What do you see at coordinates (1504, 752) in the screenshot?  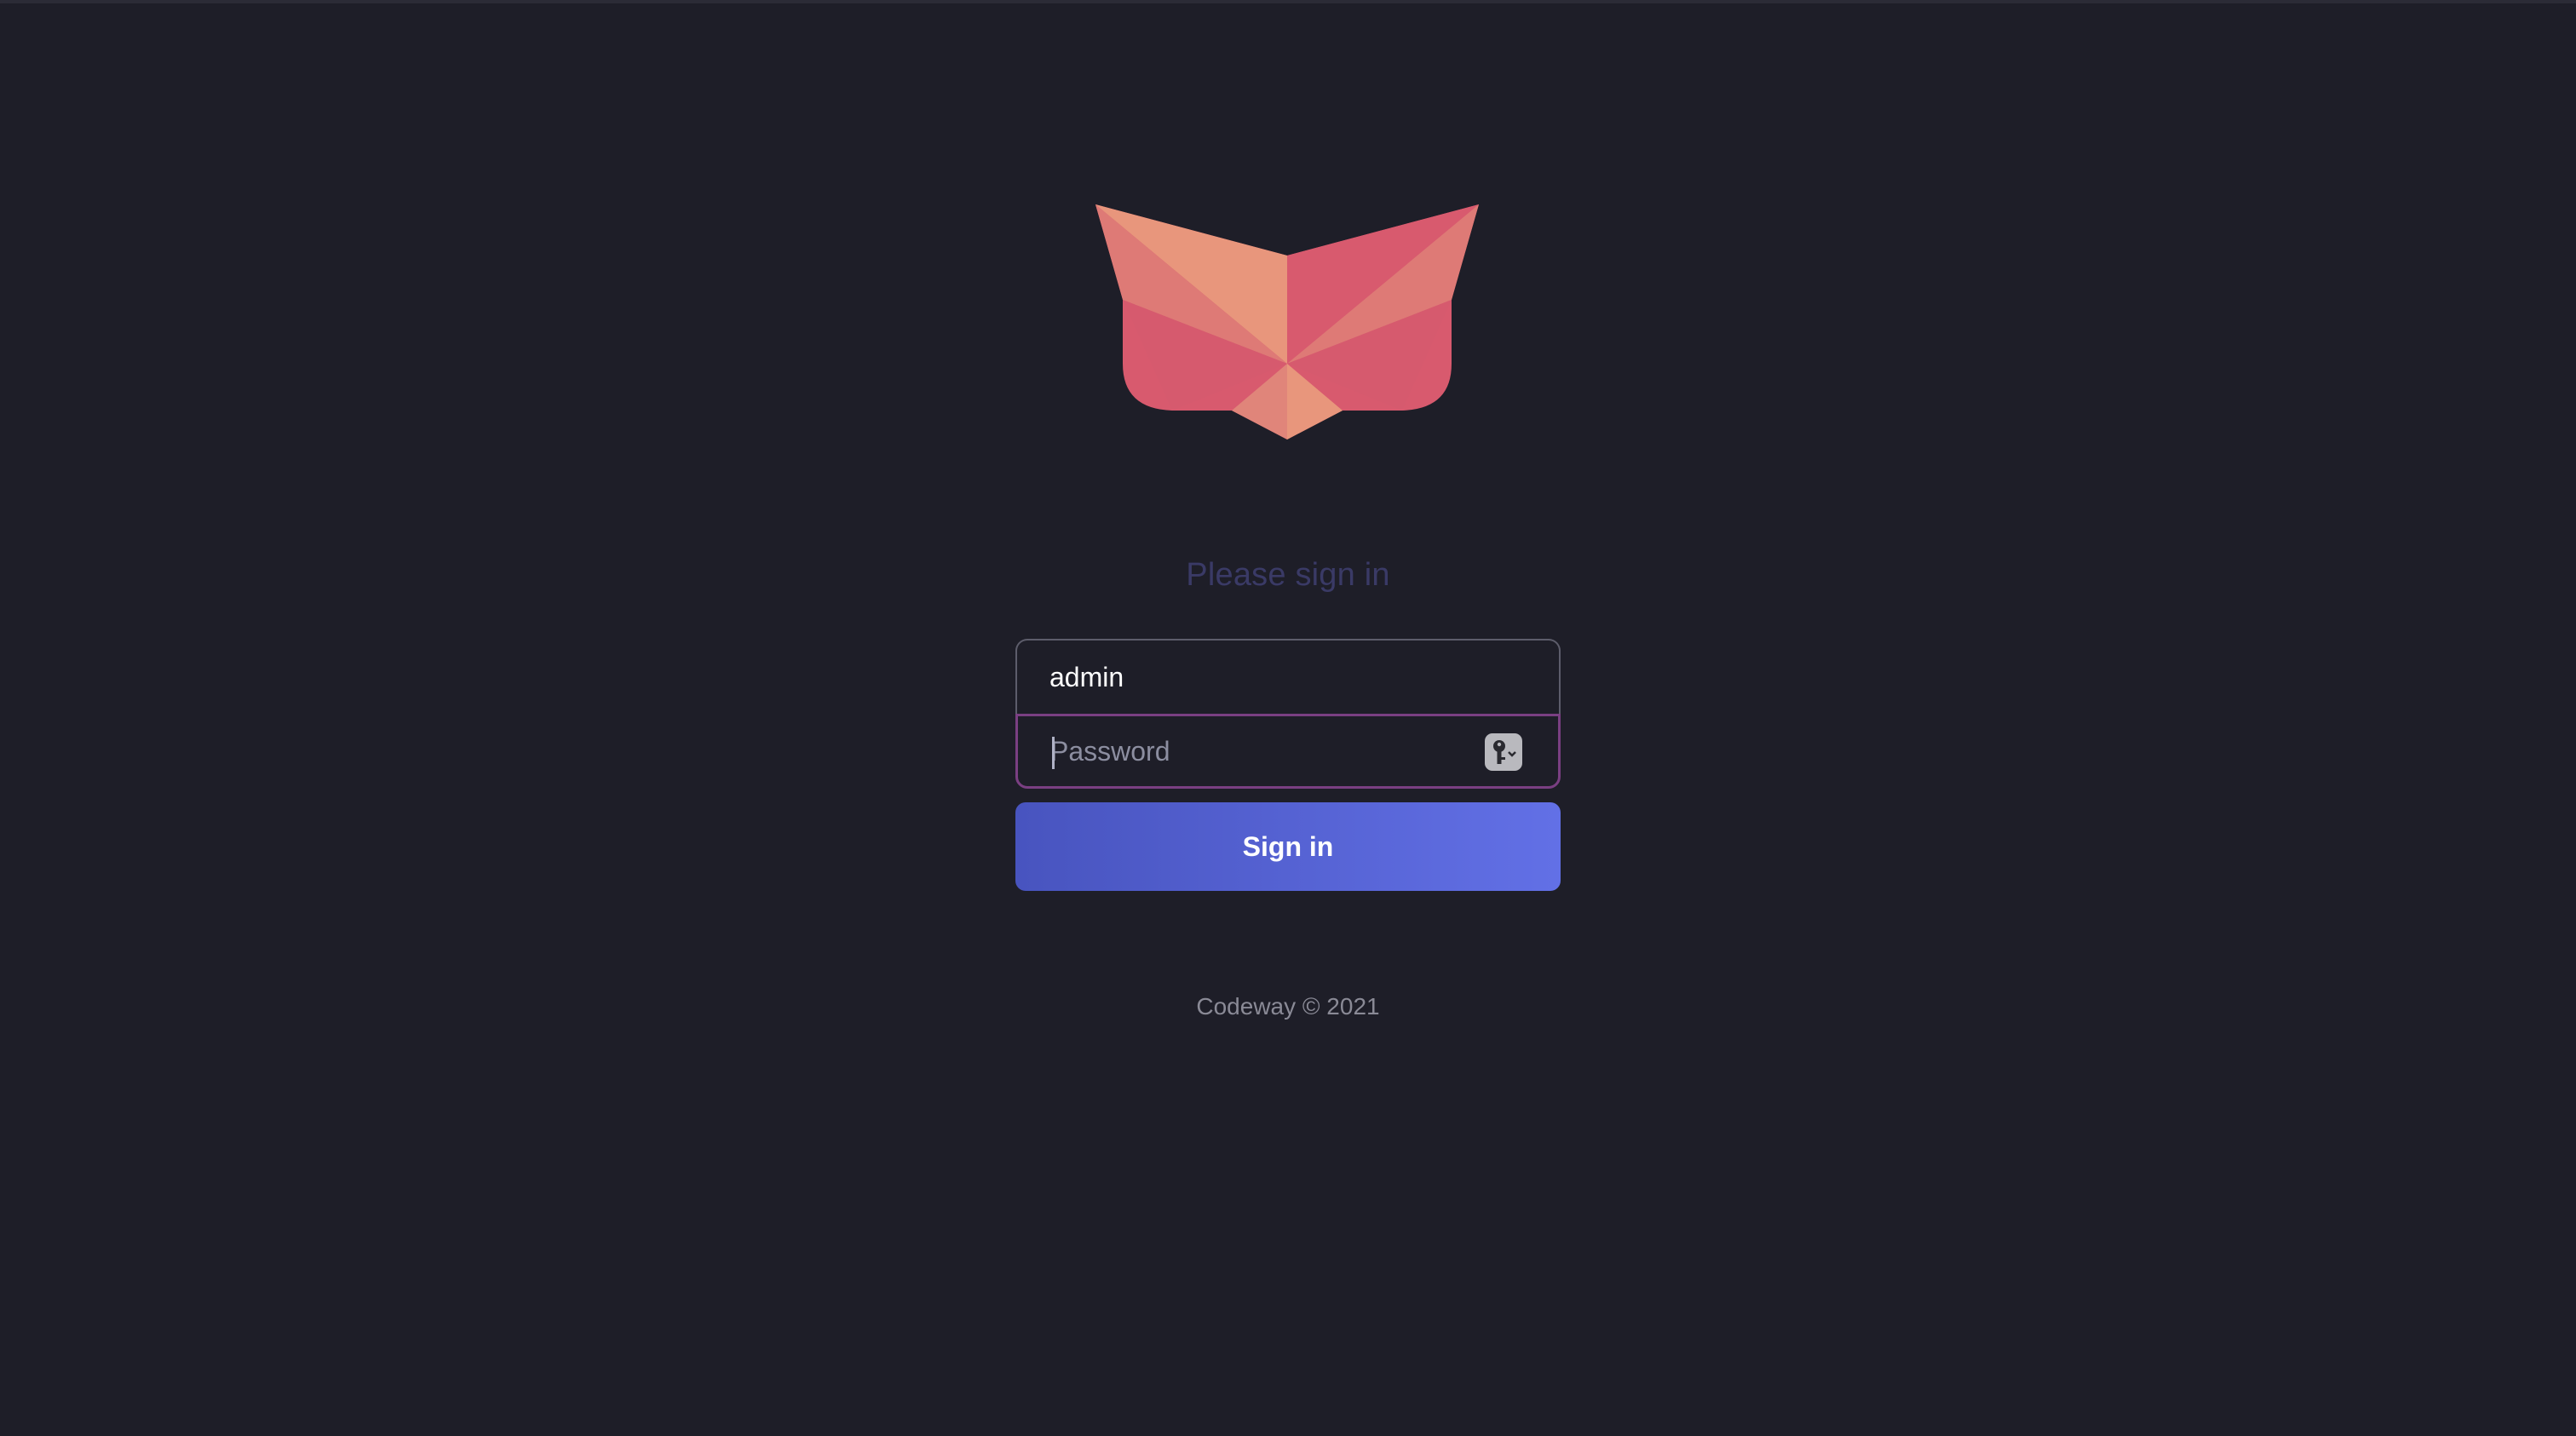 I see `key-icon` at bounding box center [1504, 752].